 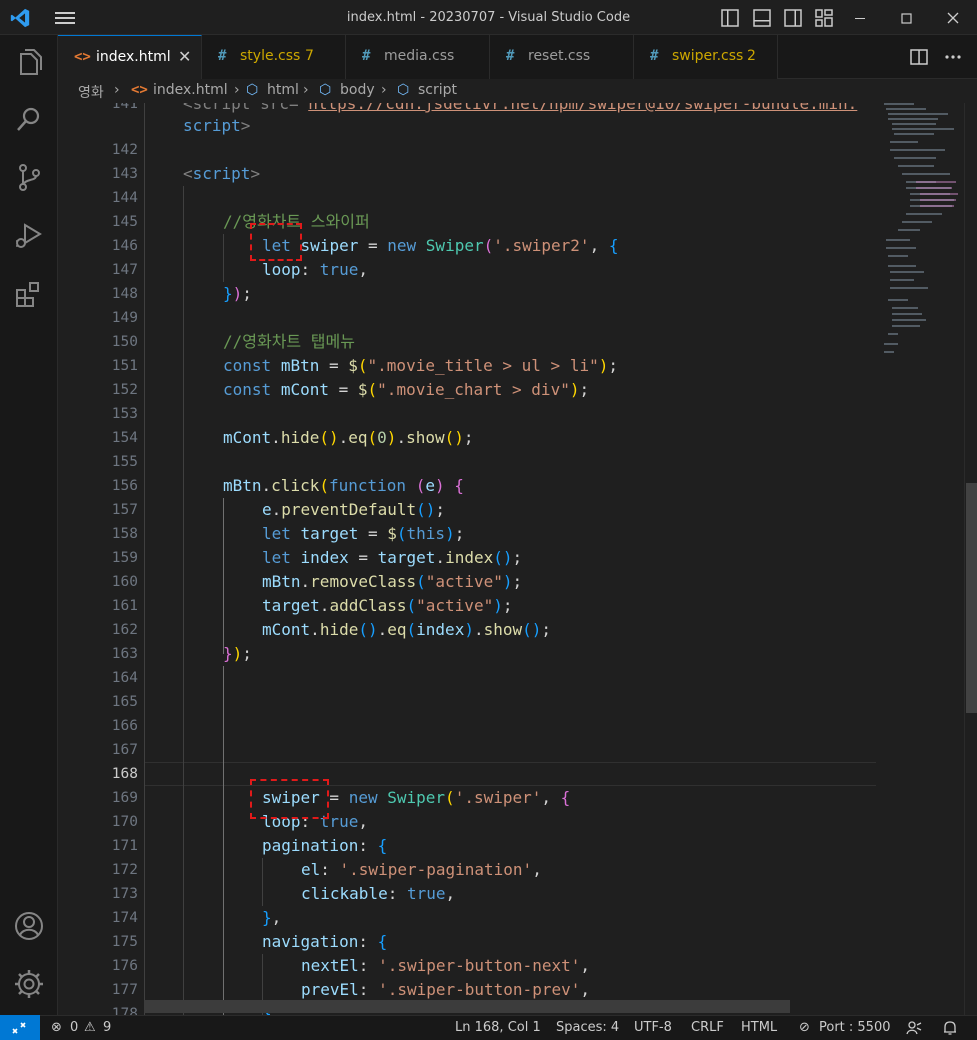 I want to click on customize-layout-icon, so click(x=824, y=18).